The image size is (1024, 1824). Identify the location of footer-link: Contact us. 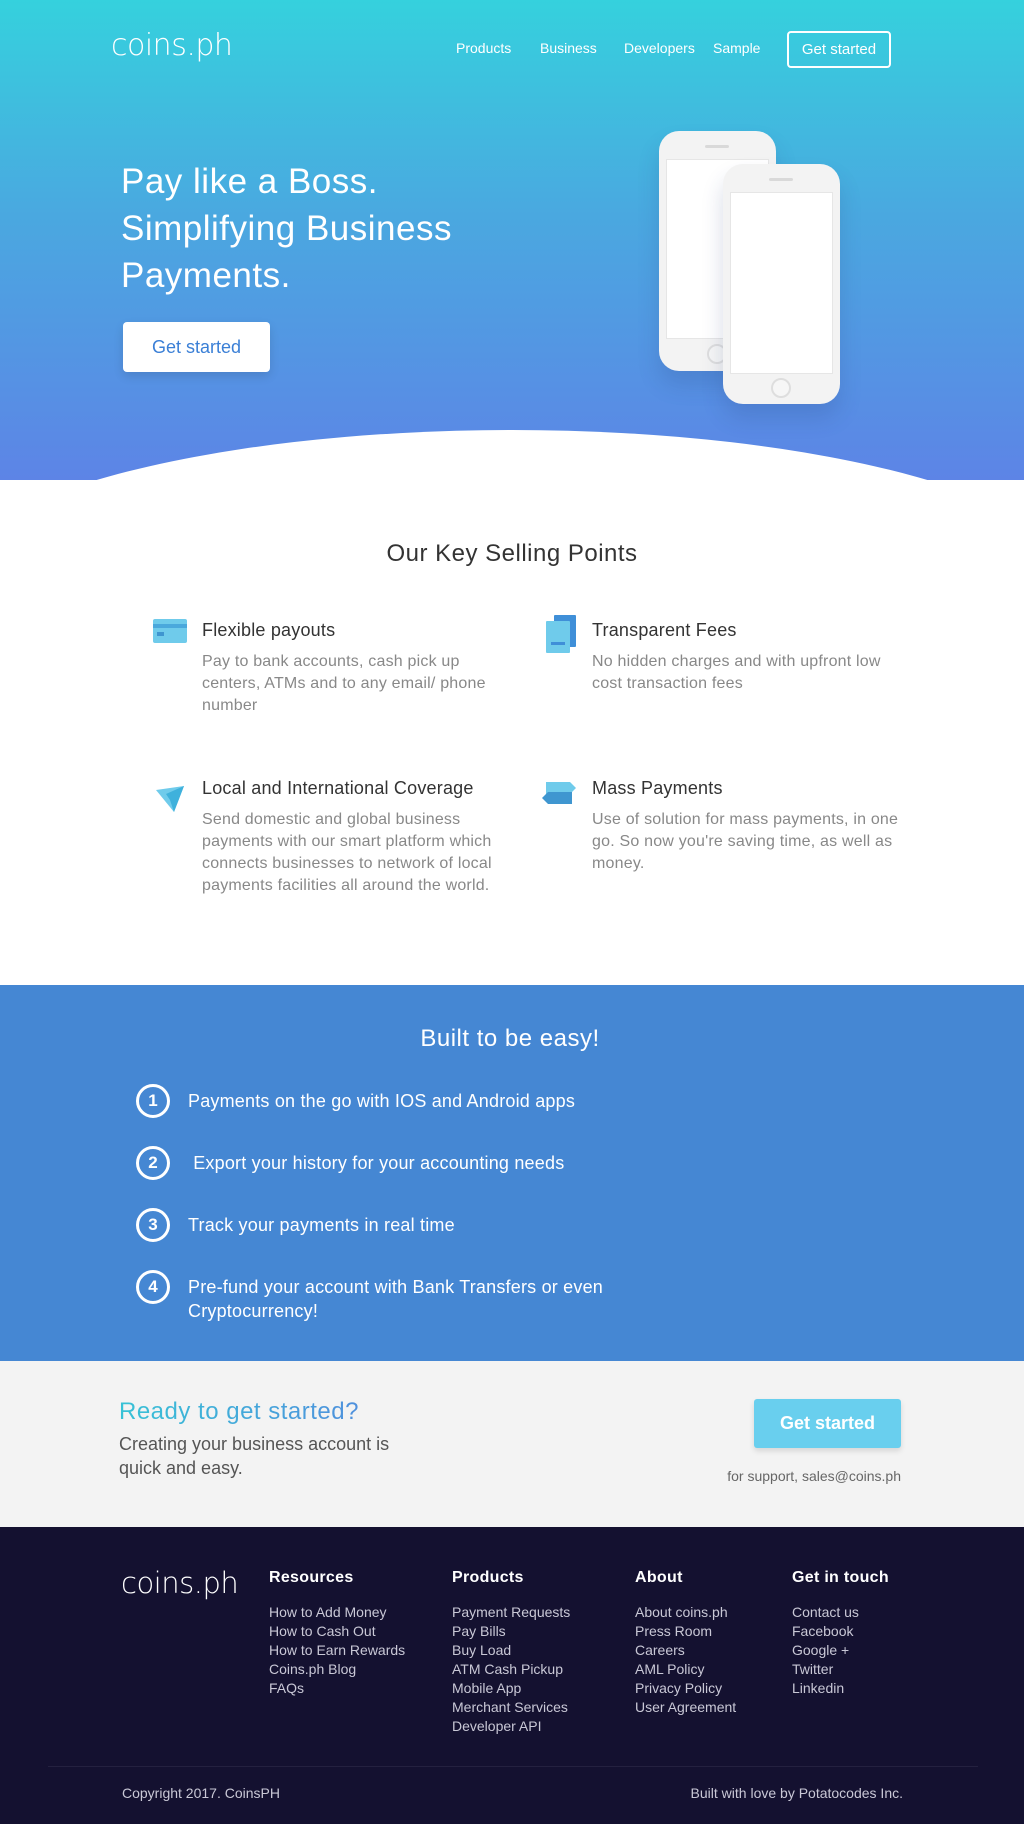
(825, 1612).